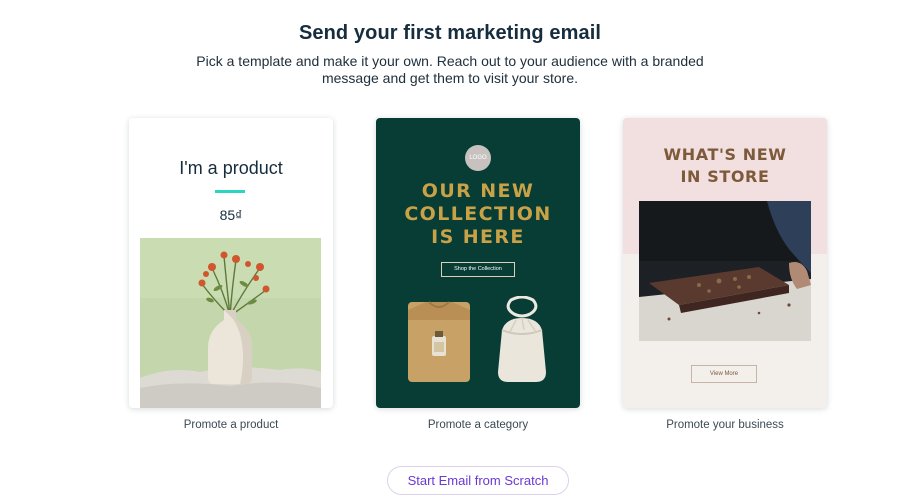 This screenshot has width=900, height=500. I want to click on headline-line-2: COLLECTION, so click(478, 214).